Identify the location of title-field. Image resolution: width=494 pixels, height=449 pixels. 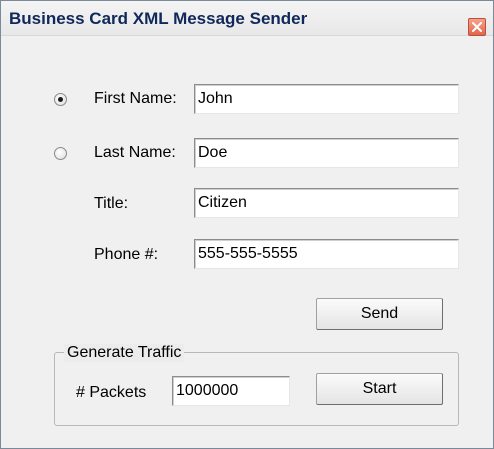
(326, 203).